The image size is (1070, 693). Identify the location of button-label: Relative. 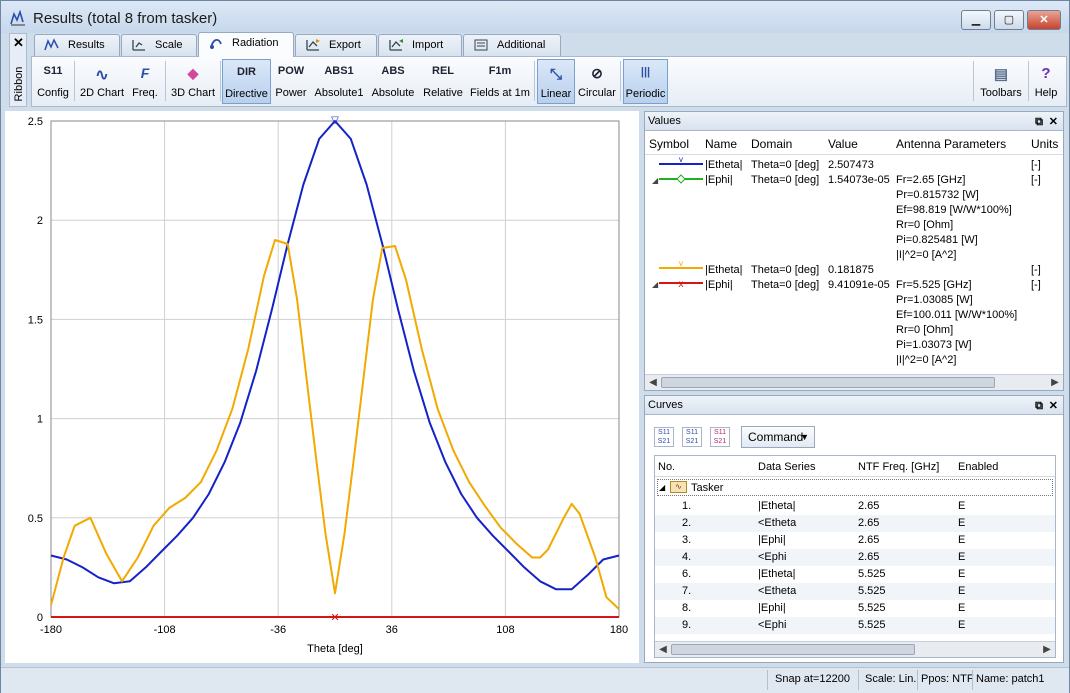
(443, 93).